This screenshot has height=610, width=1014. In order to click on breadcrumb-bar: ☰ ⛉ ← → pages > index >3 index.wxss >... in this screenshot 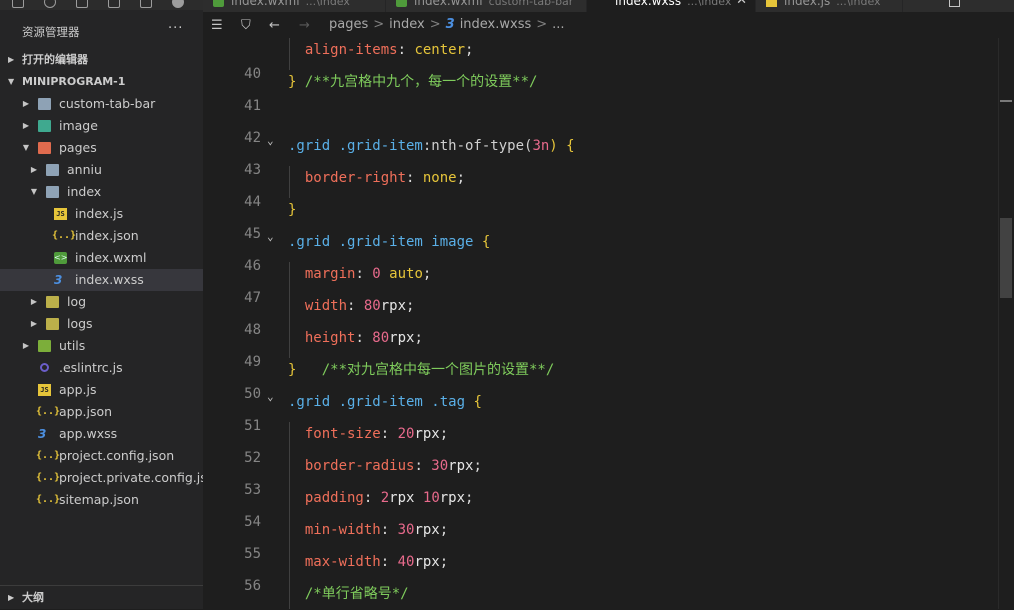, I will do `click(608, 25)`.